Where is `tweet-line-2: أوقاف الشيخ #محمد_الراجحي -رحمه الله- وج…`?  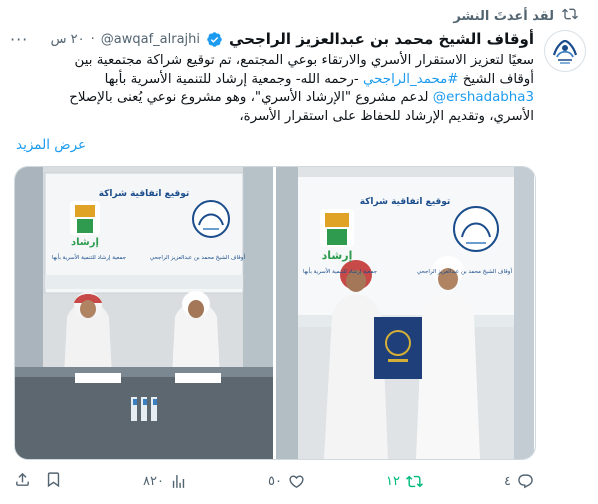
tweet-line-2: أوقاف الشيخ #محمد_الراجحي -رحمه الله- وج… is located at coordinates (274, 80).